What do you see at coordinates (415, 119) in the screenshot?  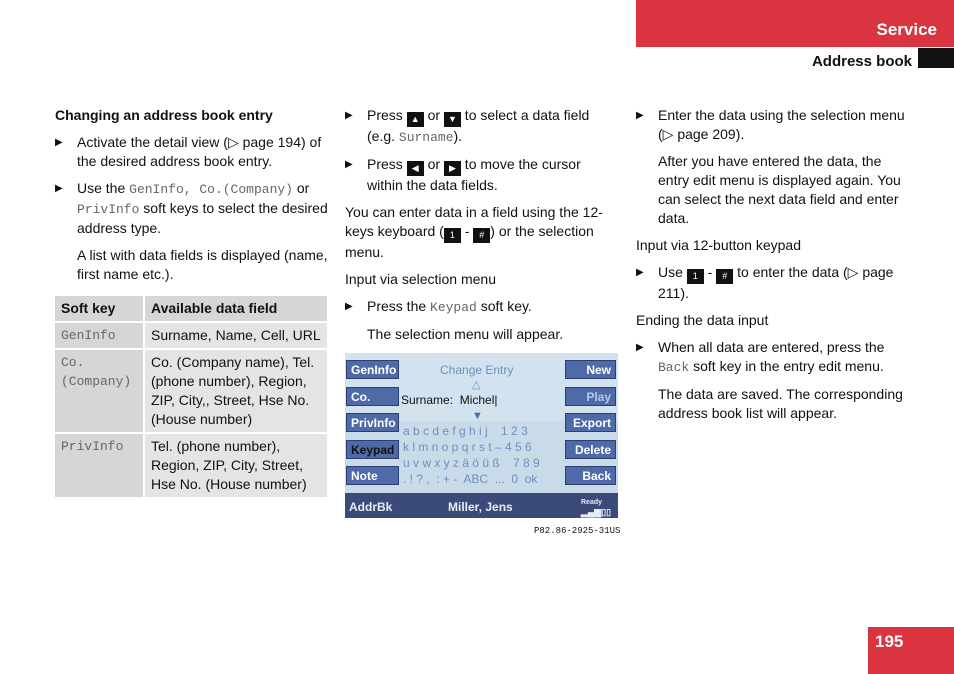 I see `up-key-icon: ▲` at bounding box center [415, 119].